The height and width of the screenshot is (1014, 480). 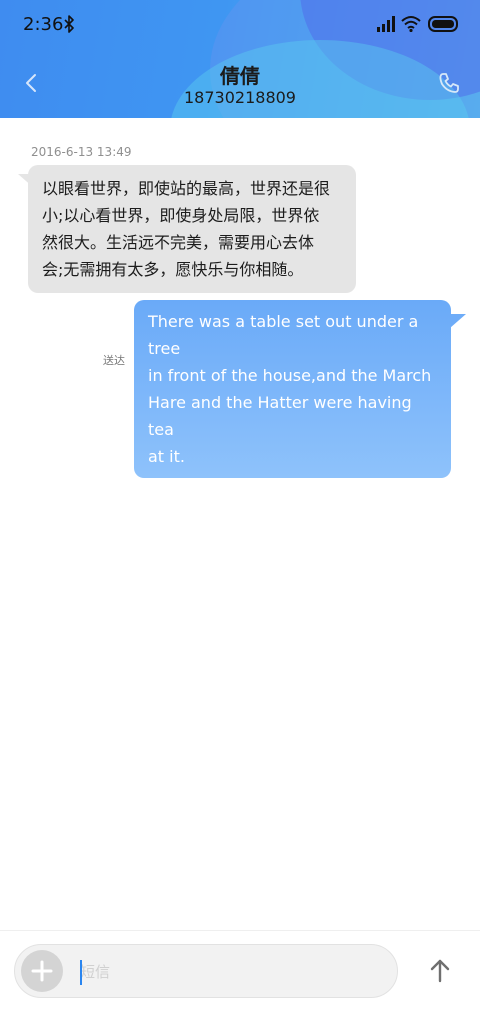 I want to click on status-bar: 2:36, so click(x=240, y=26).